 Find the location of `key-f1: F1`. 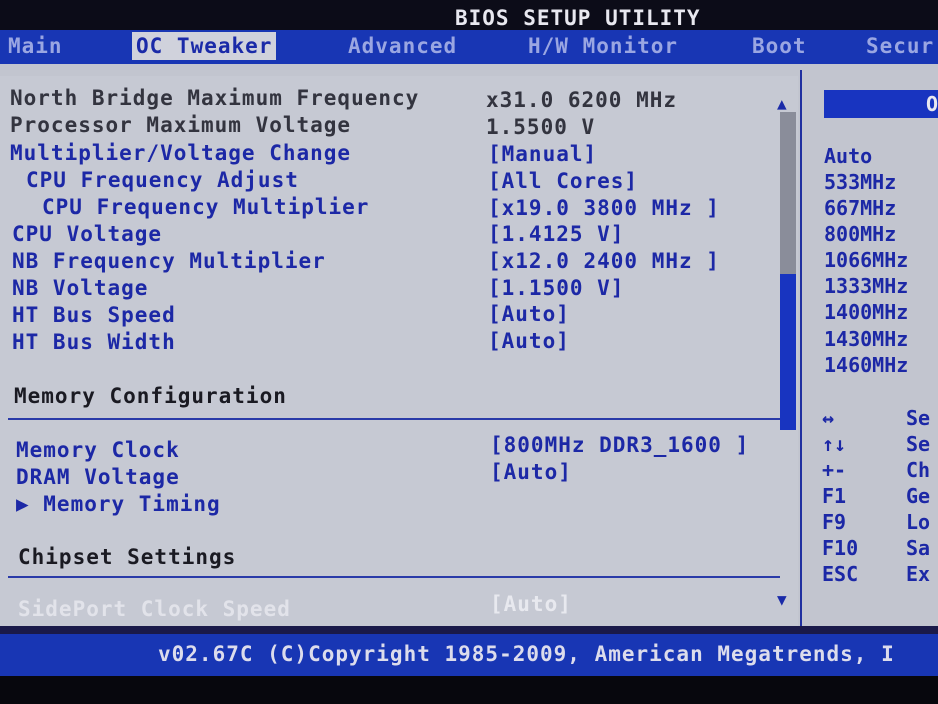

key-f1: F1 is located at coordinates (834, 496).